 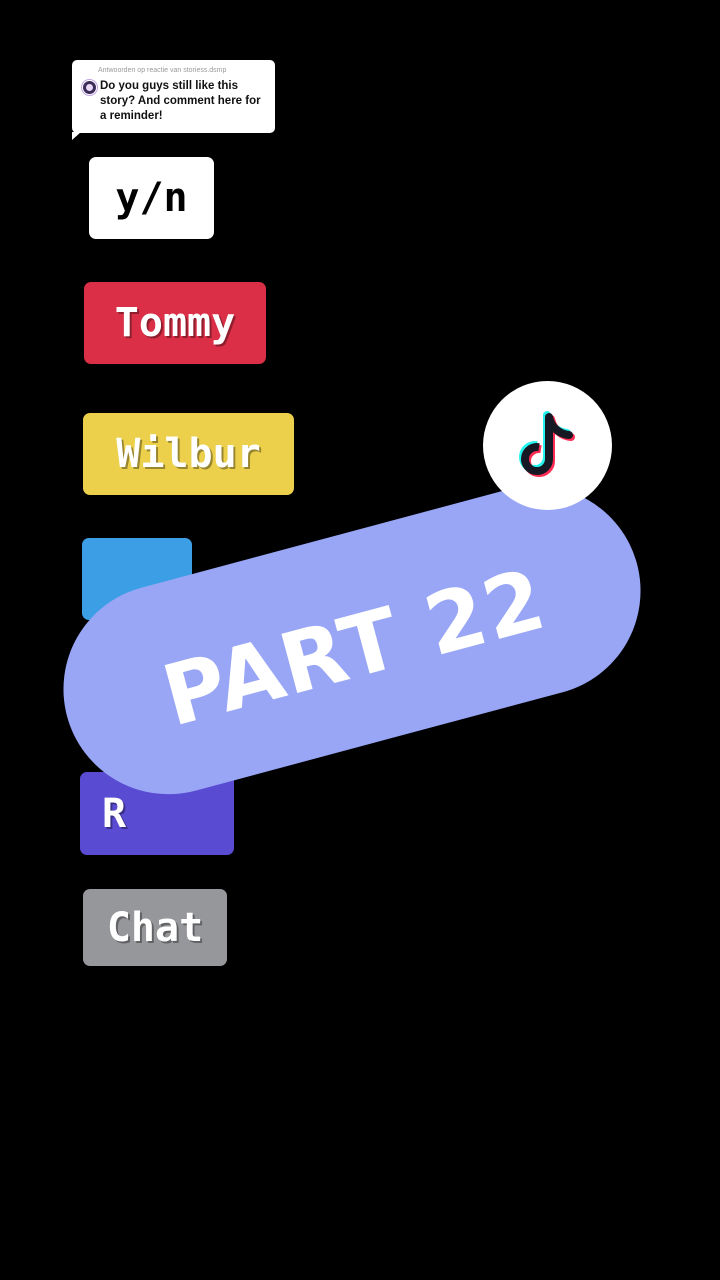 I want to click on tiktok-logo-icon, so click(x=547, y=445).